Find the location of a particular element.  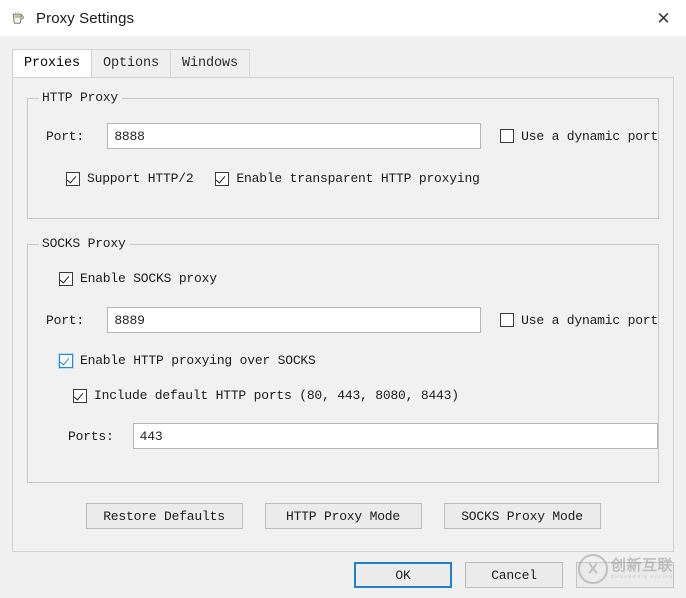

socks-port-row: Port: 8889 Use a dynamic port is located at coordinates (343, 320).